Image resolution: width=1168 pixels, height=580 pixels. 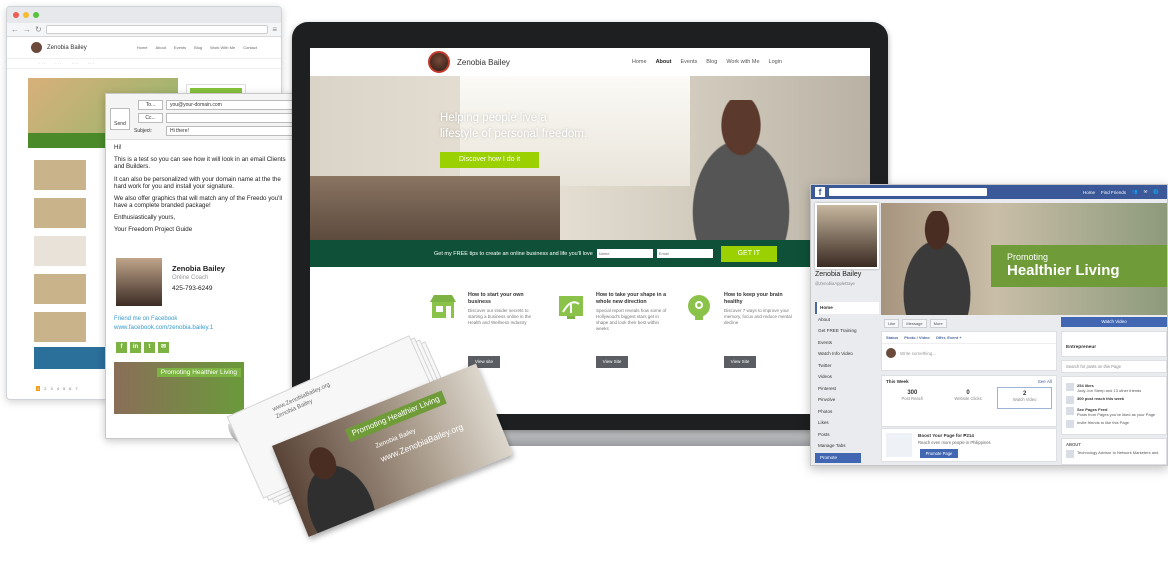 I want to click on nav-events: Events, so click(x=688, y=62).